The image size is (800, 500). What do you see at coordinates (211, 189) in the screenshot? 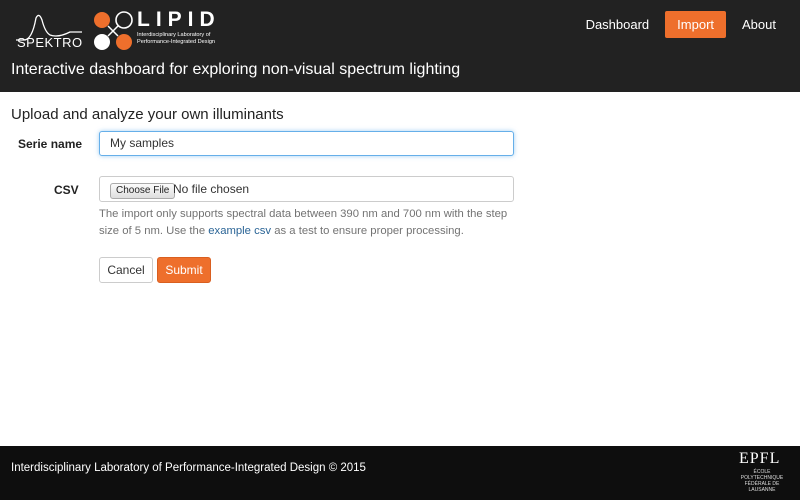
I see `file-status-text: No file chosen` at bounding box center [211, 189].